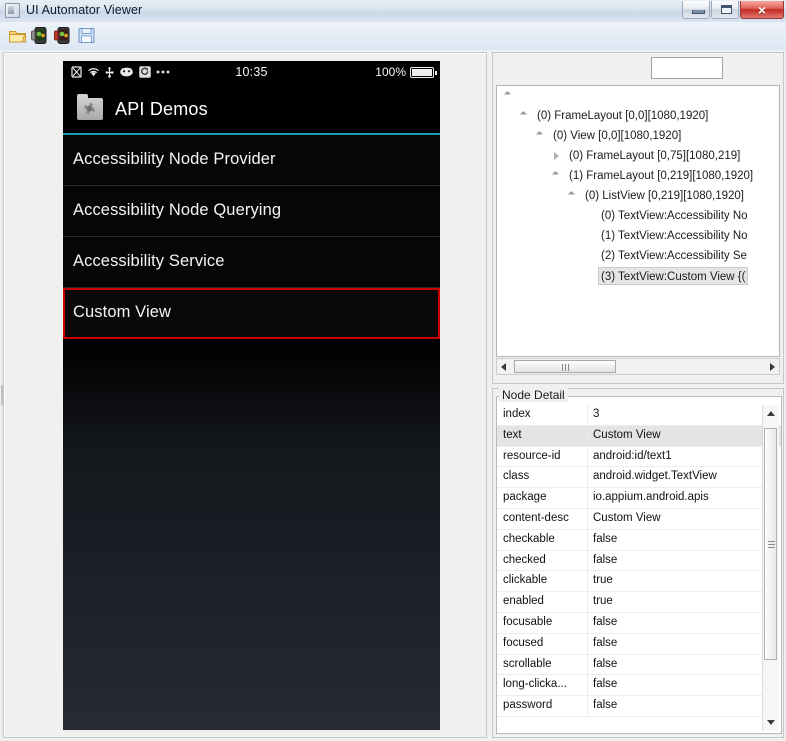 This screenshot has height=741, width=786. Describe the element at coordinates (655, 476) in the screenshot. I see `property-value: android.widget.TextView` at that location.